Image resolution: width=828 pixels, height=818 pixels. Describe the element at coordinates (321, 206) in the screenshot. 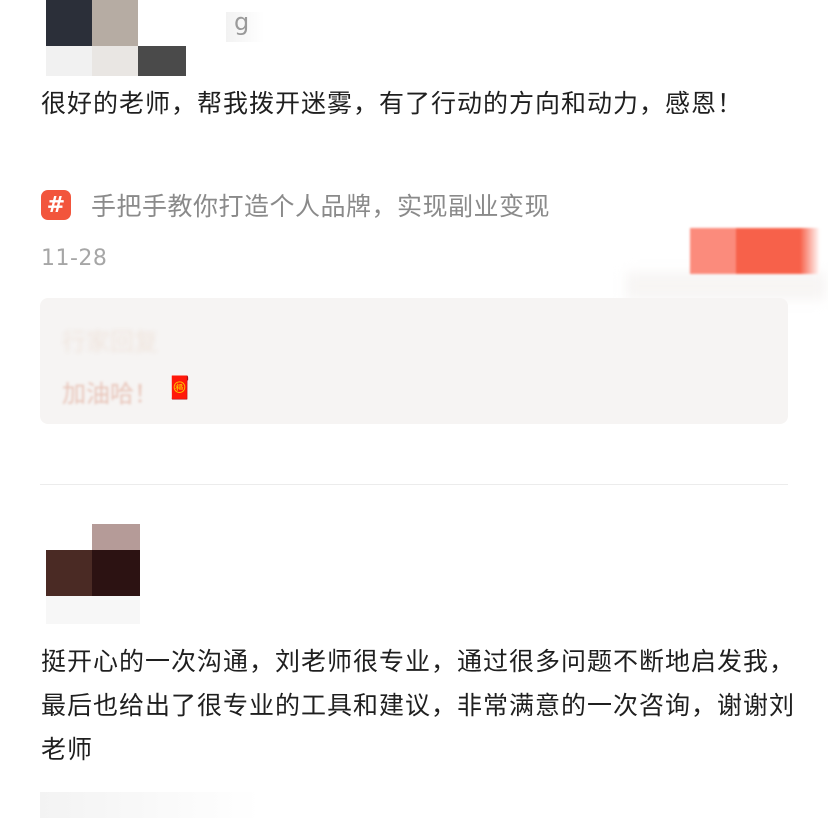

I see `topic-label: 手把手教你打造个人品牌，实现副业变现` at that location.